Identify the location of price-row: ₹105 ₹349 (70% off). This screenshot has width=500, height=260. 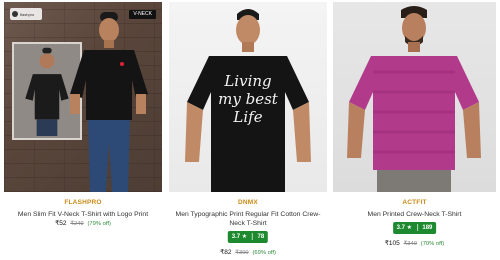
(414, 243).